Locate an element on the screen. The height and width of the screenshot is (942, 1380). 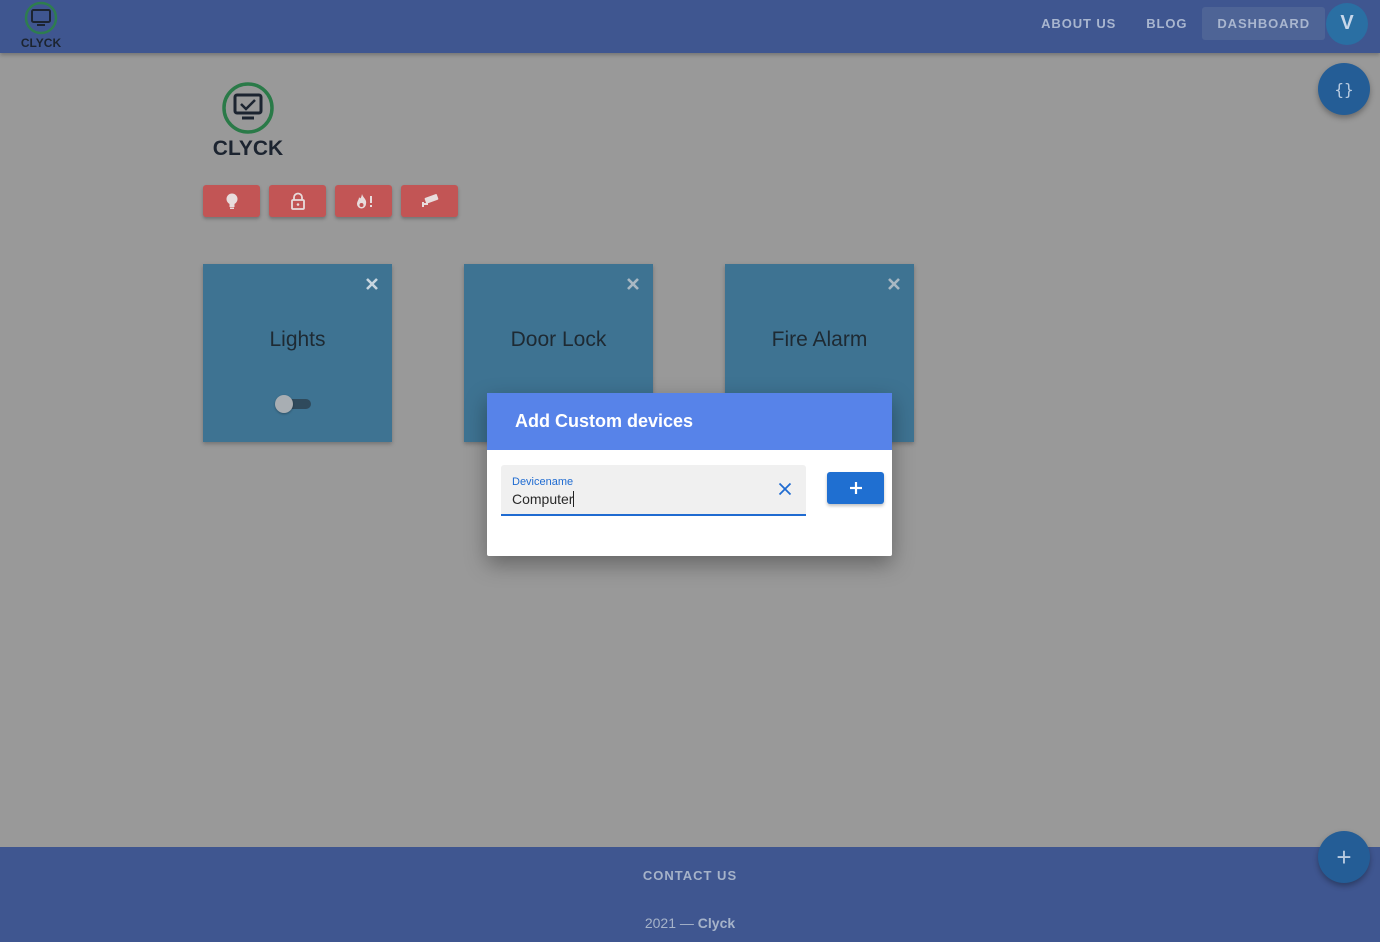
dashboard-logo: CLYCK is located at coordinates (249, 120).